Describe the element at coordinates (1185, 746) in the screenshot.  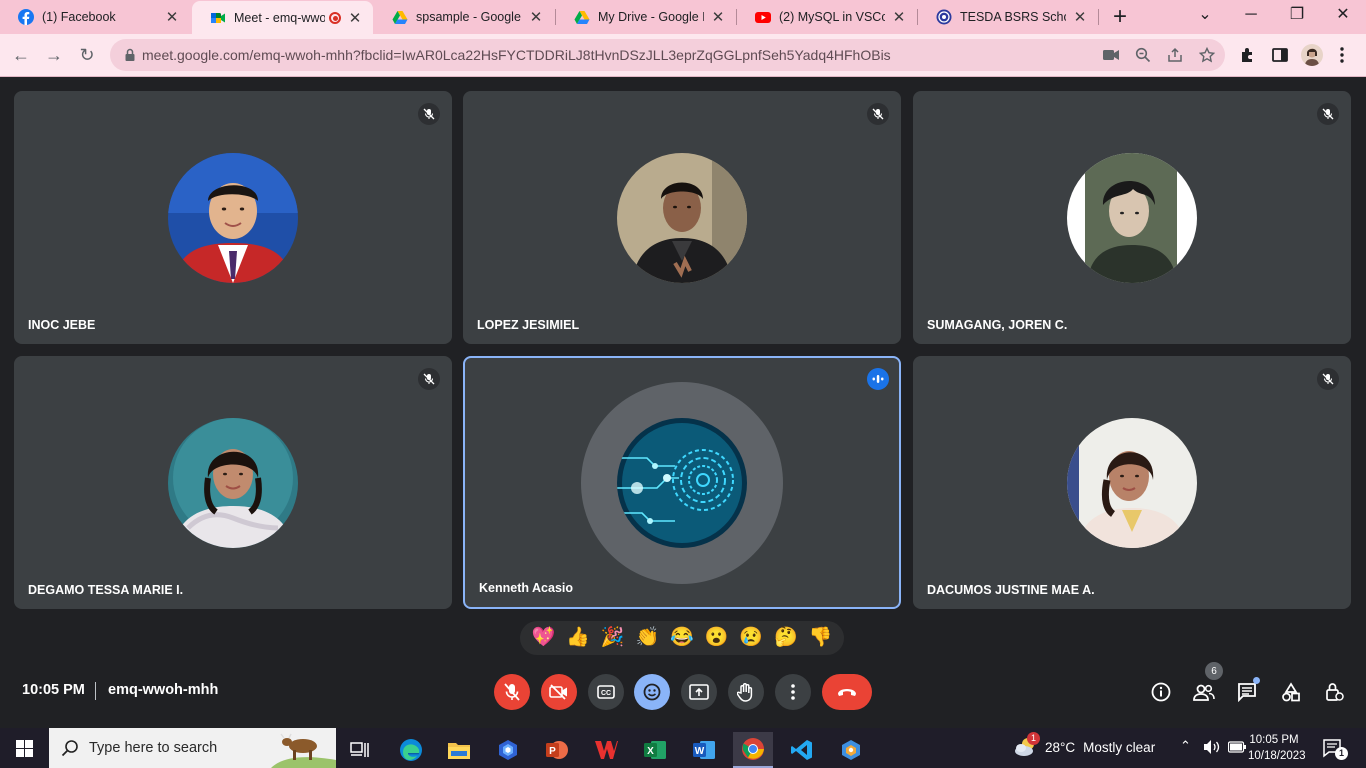
I see `tray-overflow-chevron-icon: ⌃` at that location.